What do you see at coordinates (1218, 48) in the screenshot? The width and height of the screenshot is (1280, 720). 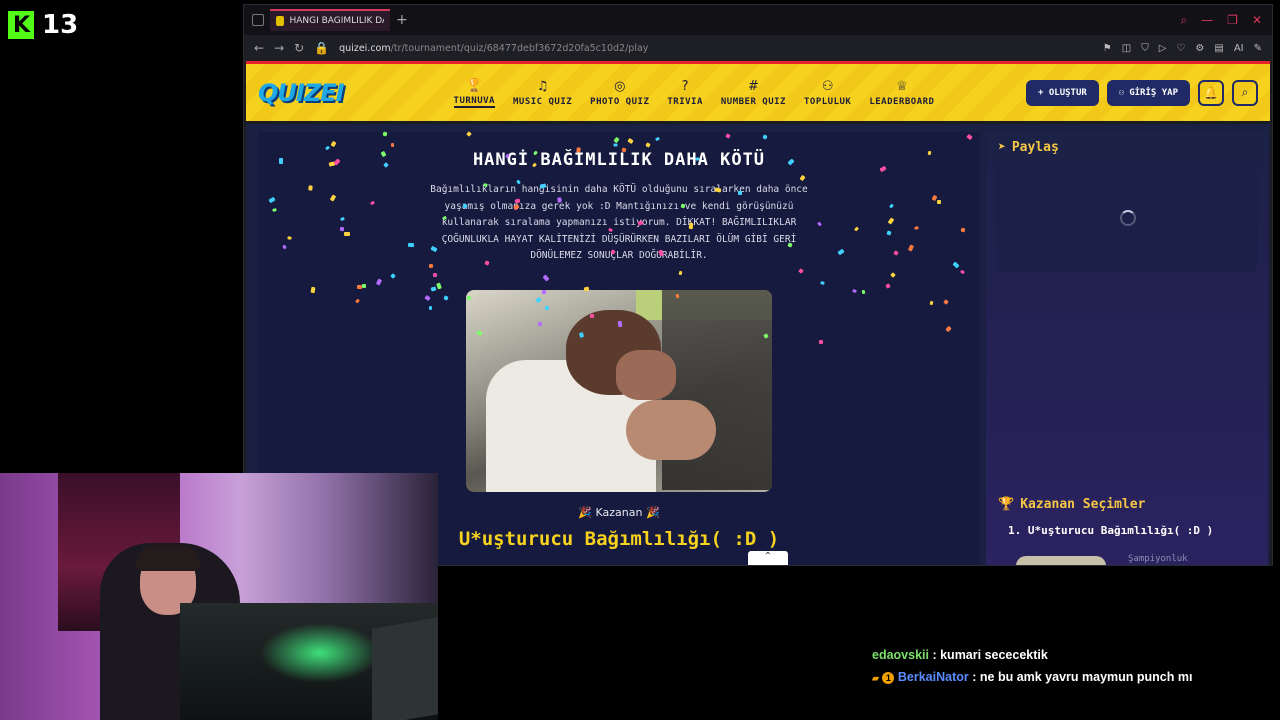 I see `wallet-icon: ▤` at bounding box center [1218, 48].